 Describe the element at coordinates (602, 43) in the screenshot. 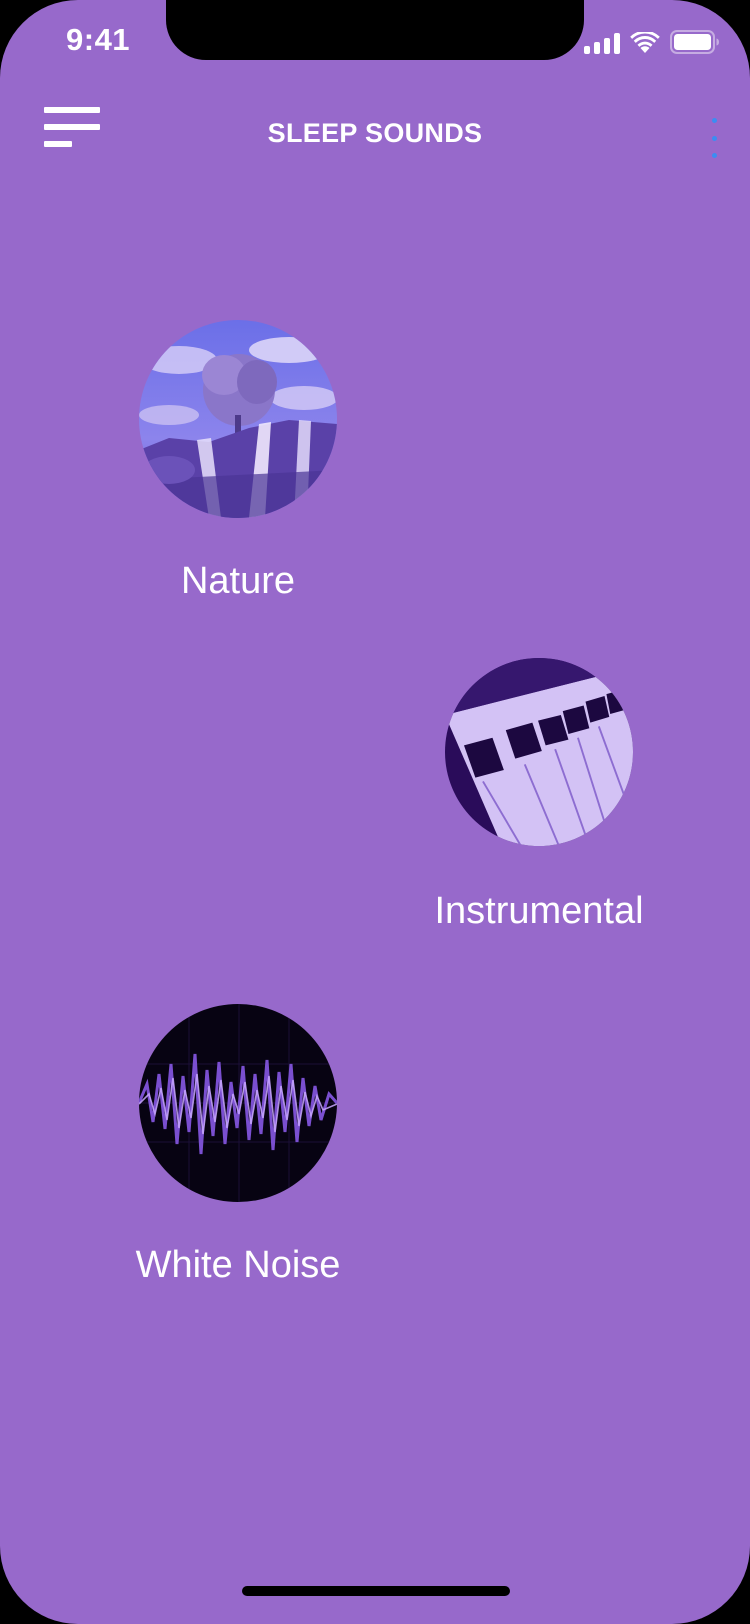

I see `signal-icon` at that location.